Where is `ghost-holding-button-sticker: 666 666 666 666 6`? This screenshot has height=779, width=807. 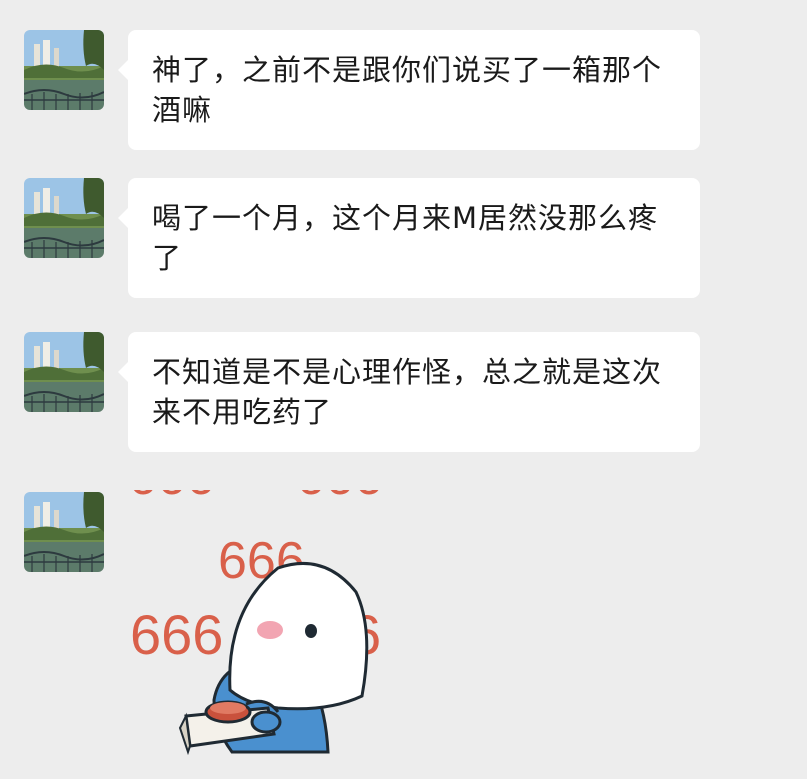
ghost-holding-button-sticker: 666 666 666 666 6 is located at coordinates (263, 625).